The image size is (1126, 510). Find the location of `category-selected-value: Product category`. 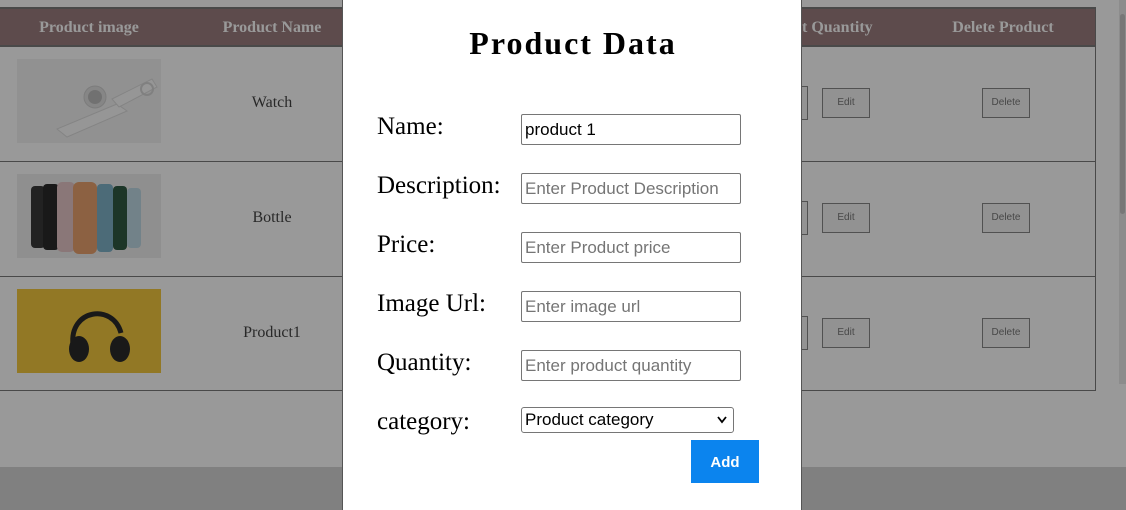

category-selected-value: Product category is located at coordinates (589, 419).